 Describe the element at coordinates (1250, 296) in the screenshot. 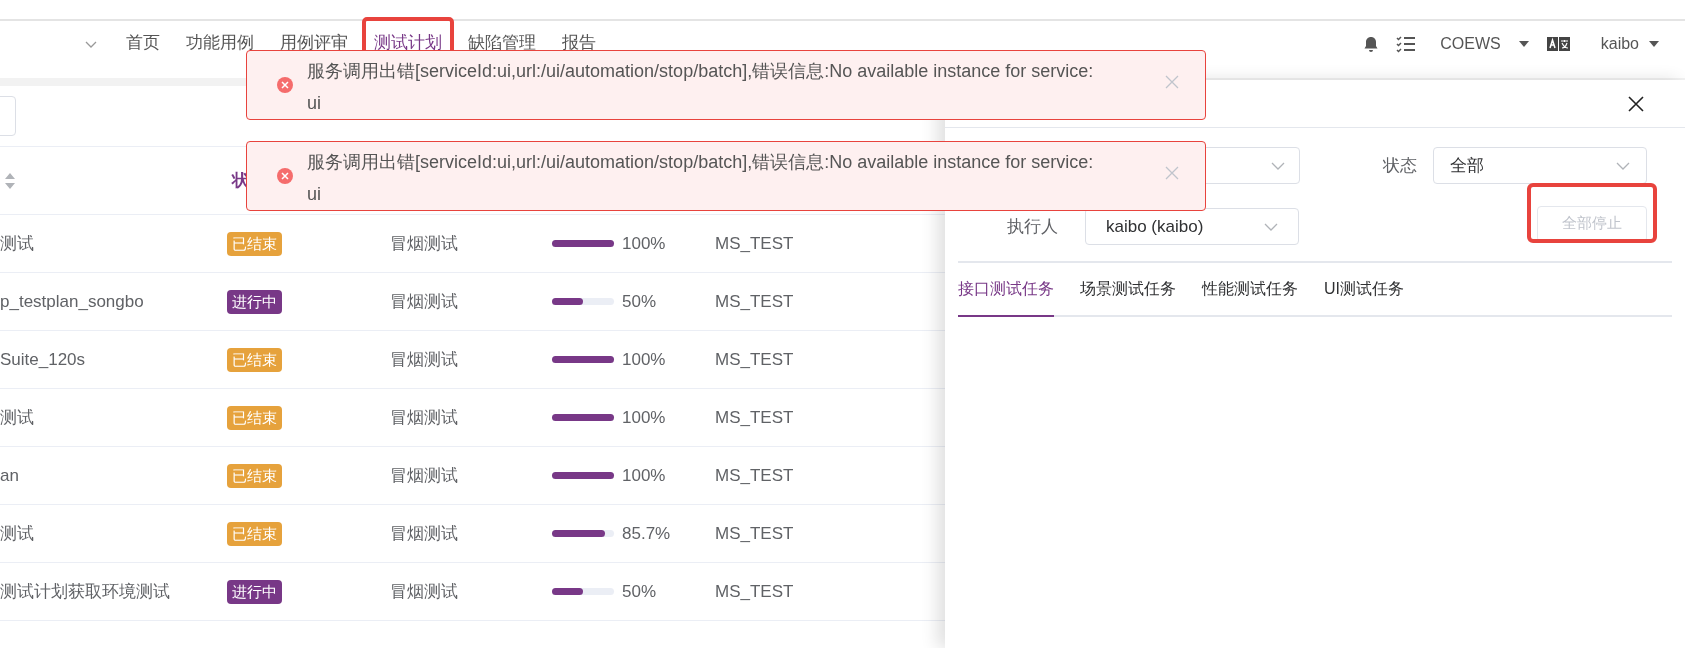

I see `tab: 性能测试任务` at that location.